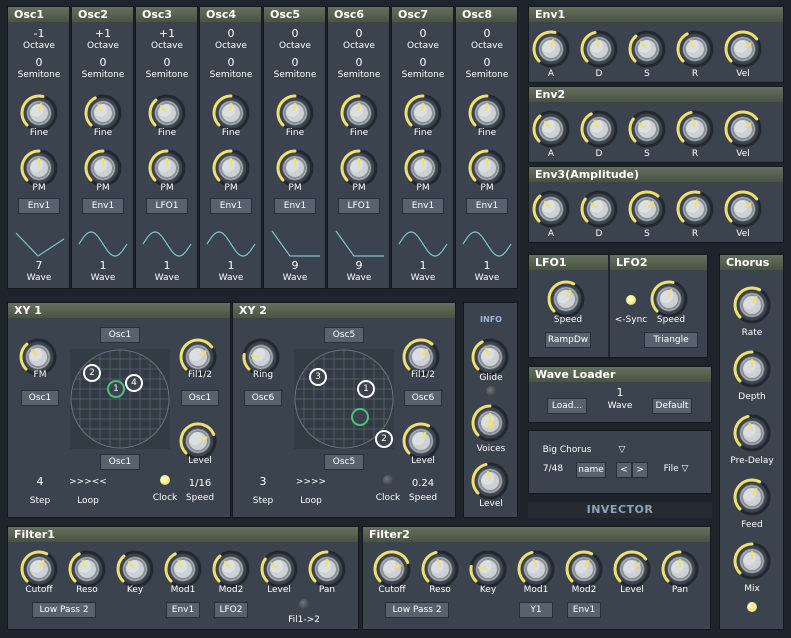  Describe the element at coordinates (672, 406) in the screenshot. I see `wave-default-button: Default` at that location.